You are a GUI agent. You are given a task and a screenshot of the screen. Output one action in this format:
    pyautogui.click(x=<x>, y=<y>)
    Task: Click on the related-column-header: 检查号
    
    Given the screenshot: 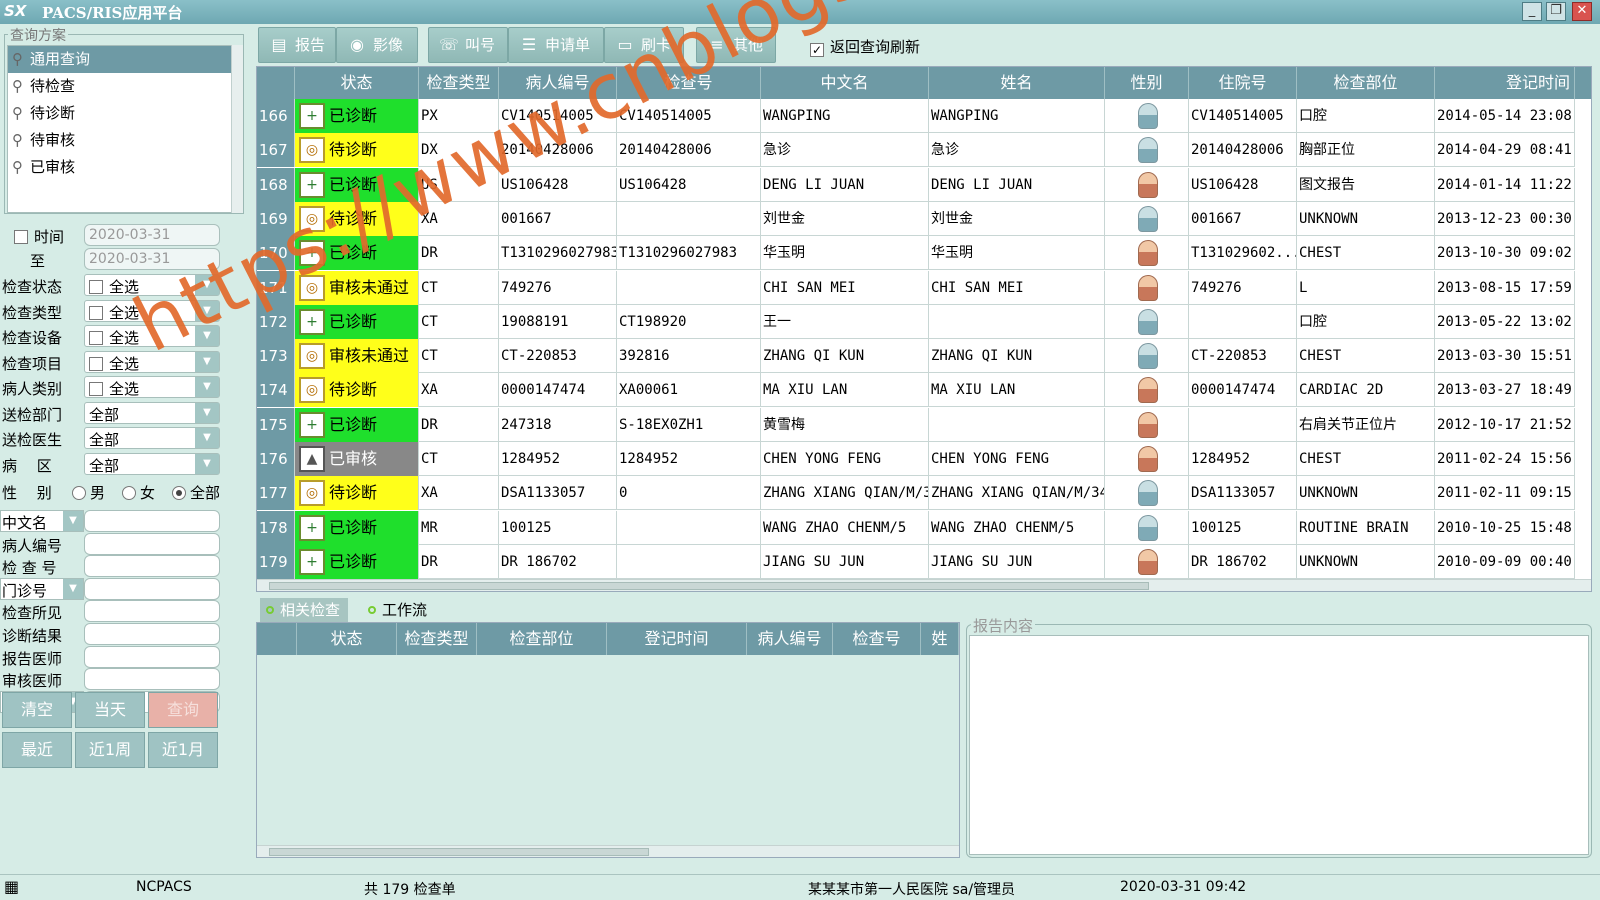 What is the action you would take?
    pyautogui.click(x=877, y=639)
    